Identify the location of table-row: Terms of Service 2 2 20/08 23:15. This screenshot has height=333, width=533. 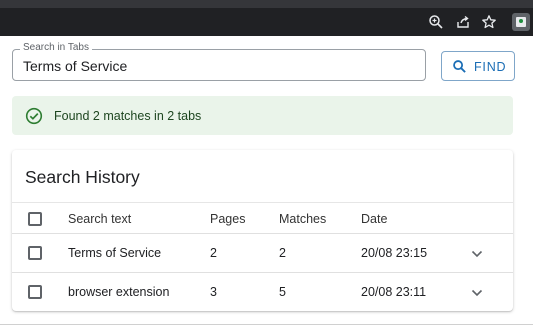
(262, 252).